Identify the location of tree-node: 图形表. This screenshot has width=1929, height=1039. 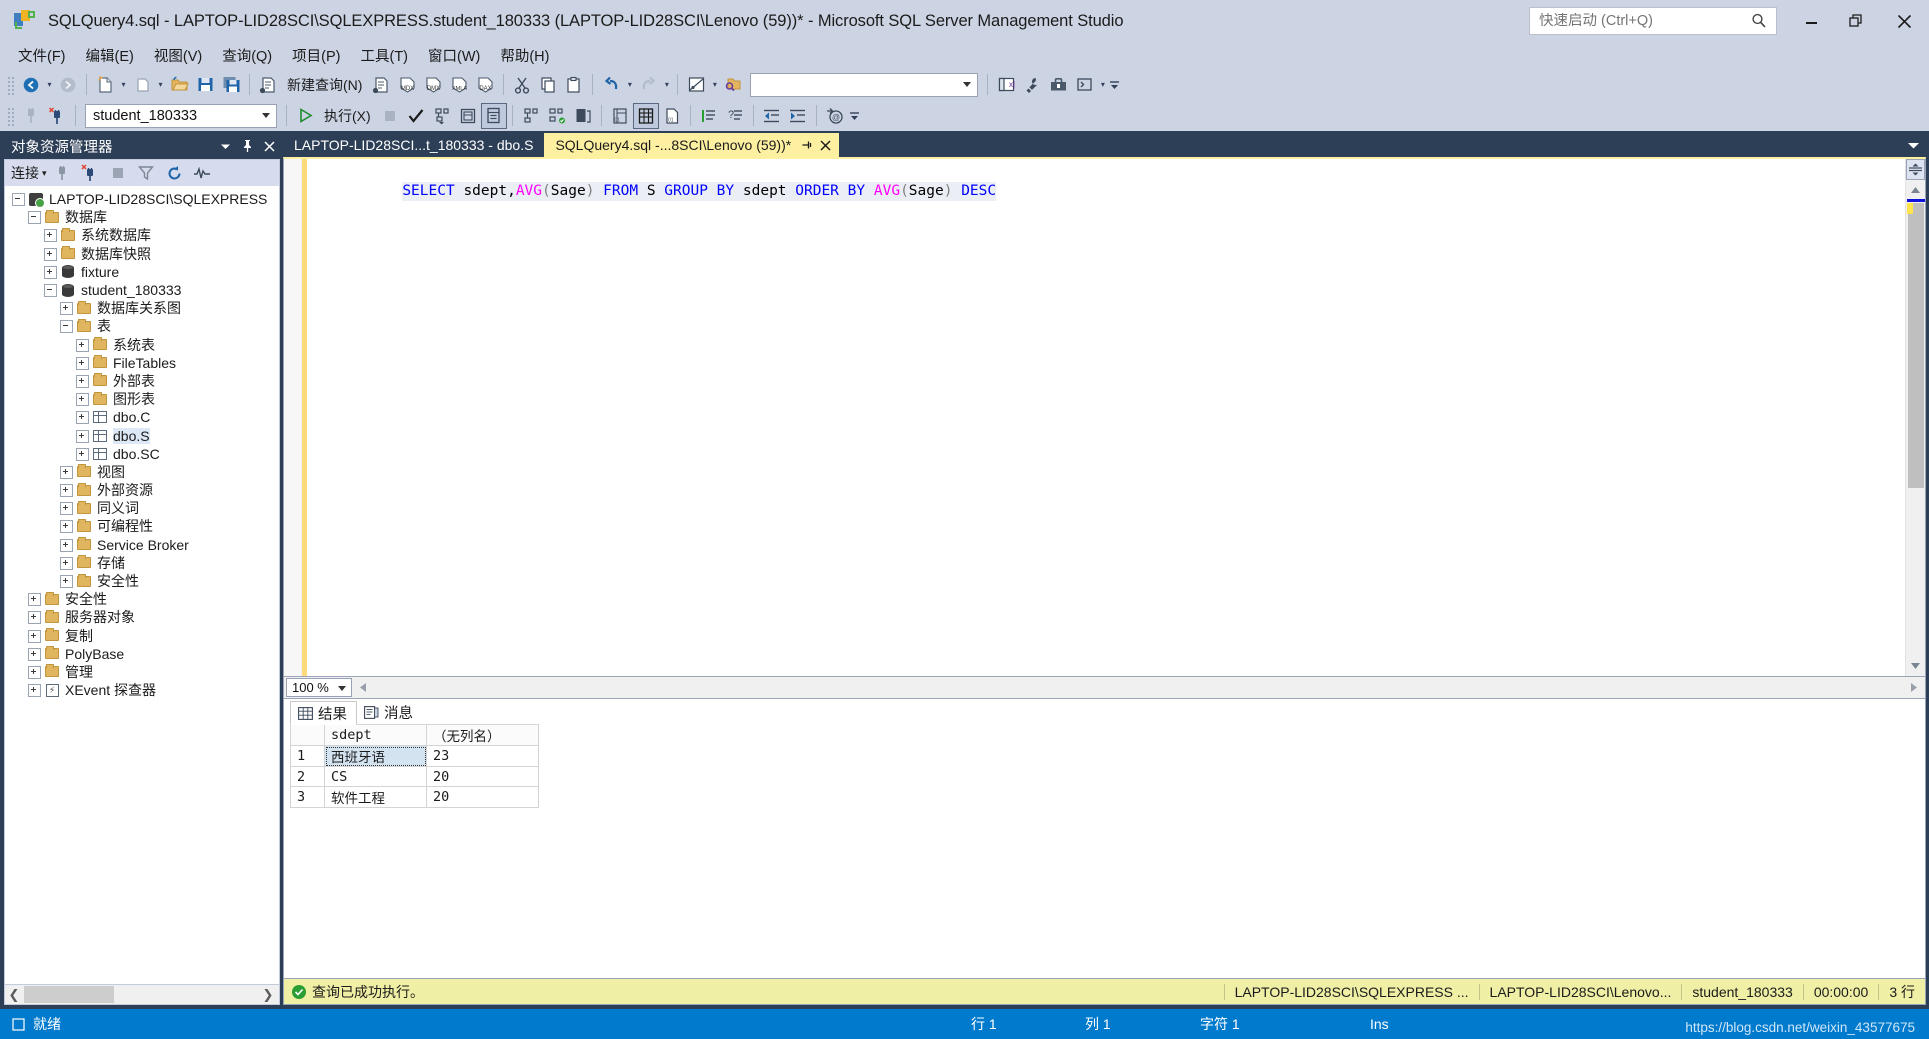
(142, 399).